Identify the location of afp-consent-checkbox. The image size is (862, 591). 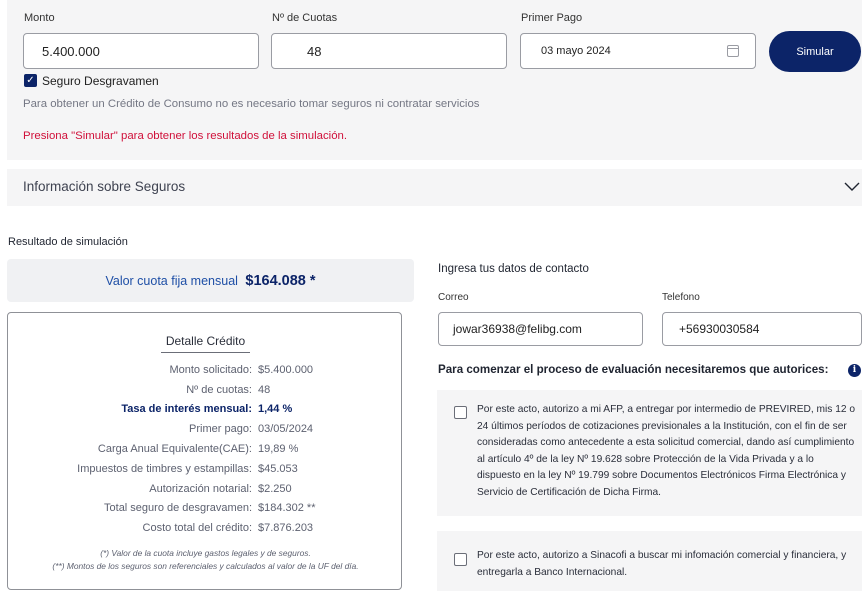
(460, 412).